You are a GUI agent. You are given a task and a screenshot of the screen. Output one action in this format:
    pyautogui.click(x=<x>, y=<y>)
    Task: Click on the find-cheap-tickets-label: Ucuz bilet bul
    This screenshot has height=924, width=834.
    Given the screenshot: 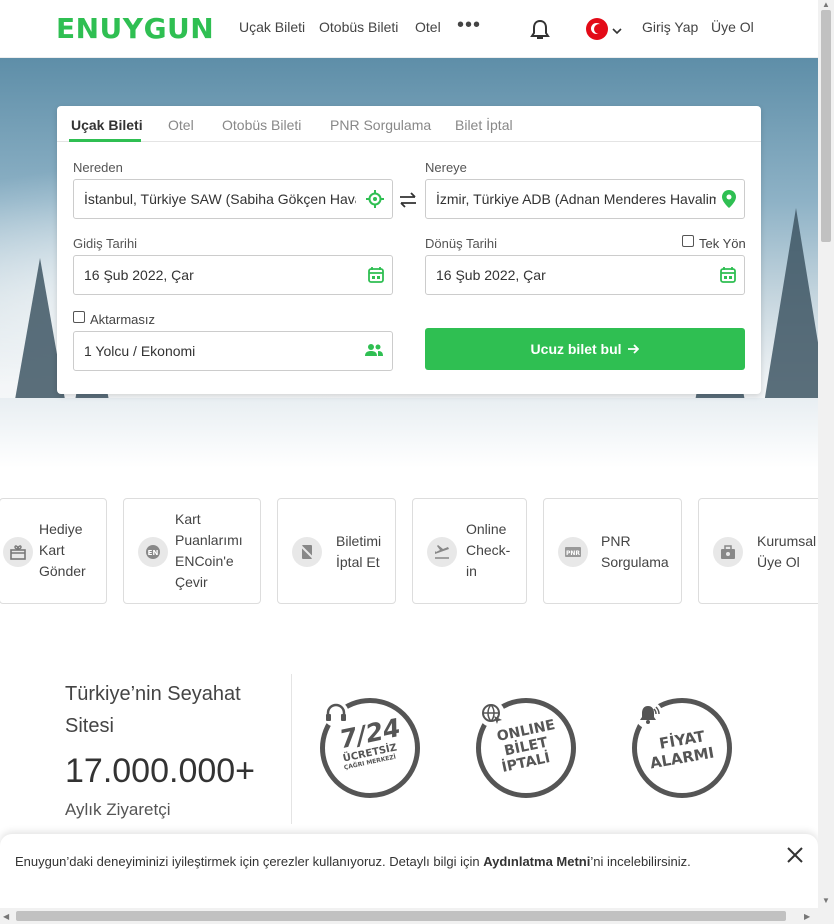 What is the action you would take?
    pyautogui.click(x=576, y=349)
    